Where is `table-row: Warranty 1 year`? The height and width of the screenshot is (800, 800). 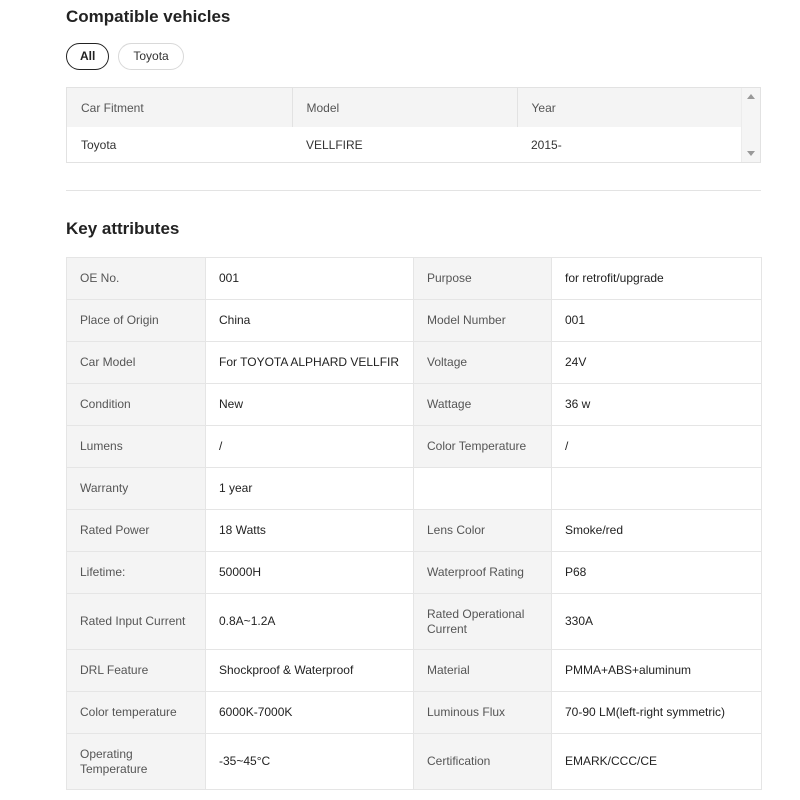
table-row: Warranty 1 year is located at coordinates (414, 488).